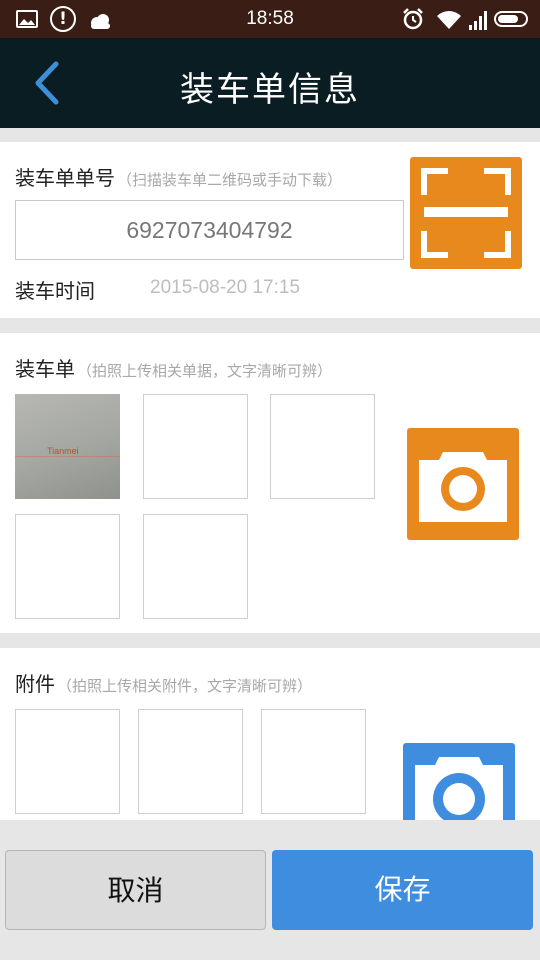  I want to click on loading-sheet-camera-button, so click(463, 484).